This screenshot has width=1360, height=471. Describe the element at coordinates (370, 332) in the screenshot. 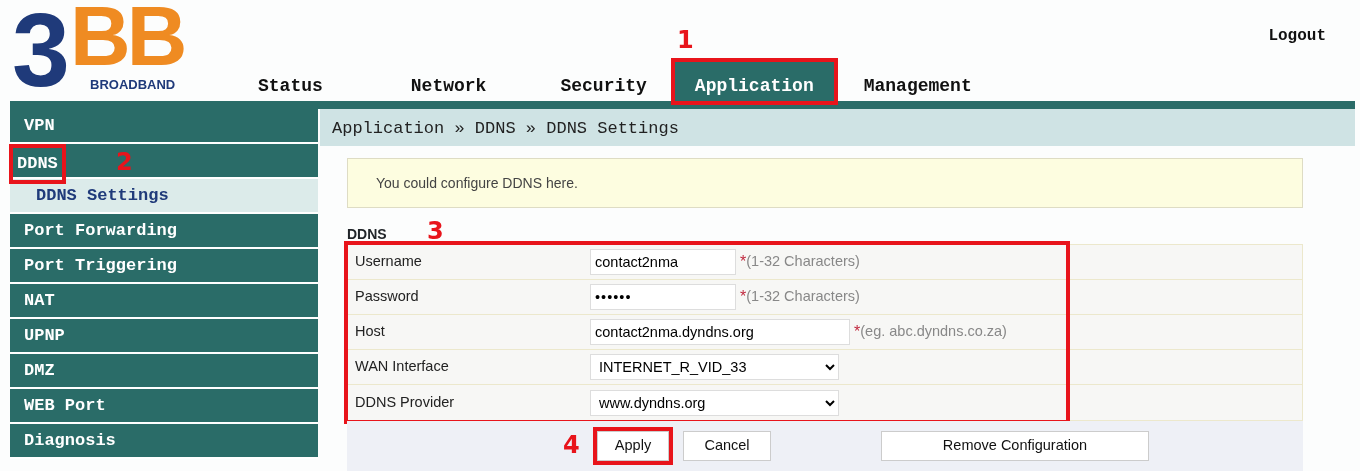

I see `field-label: Host` at that location.